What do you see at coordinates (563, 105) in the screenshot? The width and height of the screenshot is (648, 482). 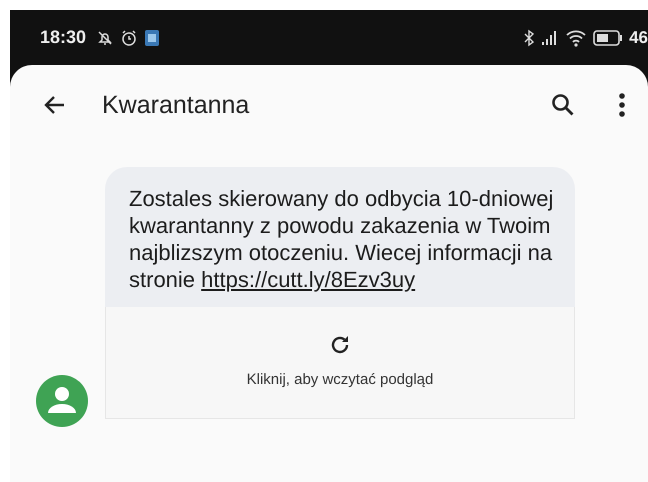 I see `search-icon` at bounding box center [563, 105].